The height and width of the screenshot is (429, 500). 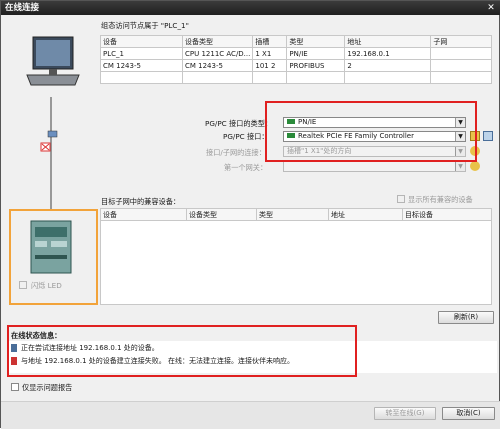 What do you see at coordinates (401, 199) in the screenshot?
I see `show-all-checkbox` at bounding box center [401, 199].